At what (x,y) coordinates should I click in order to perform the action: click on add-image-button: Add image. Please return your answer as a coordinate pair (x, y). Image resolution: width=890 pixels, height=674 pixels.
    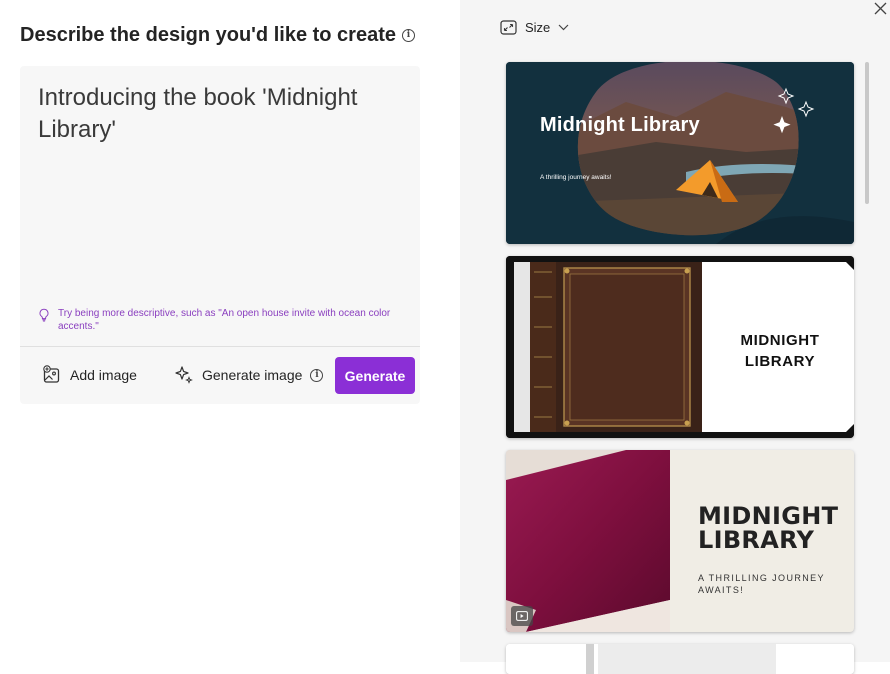
    Looking at the image, I should click on (89, 375).